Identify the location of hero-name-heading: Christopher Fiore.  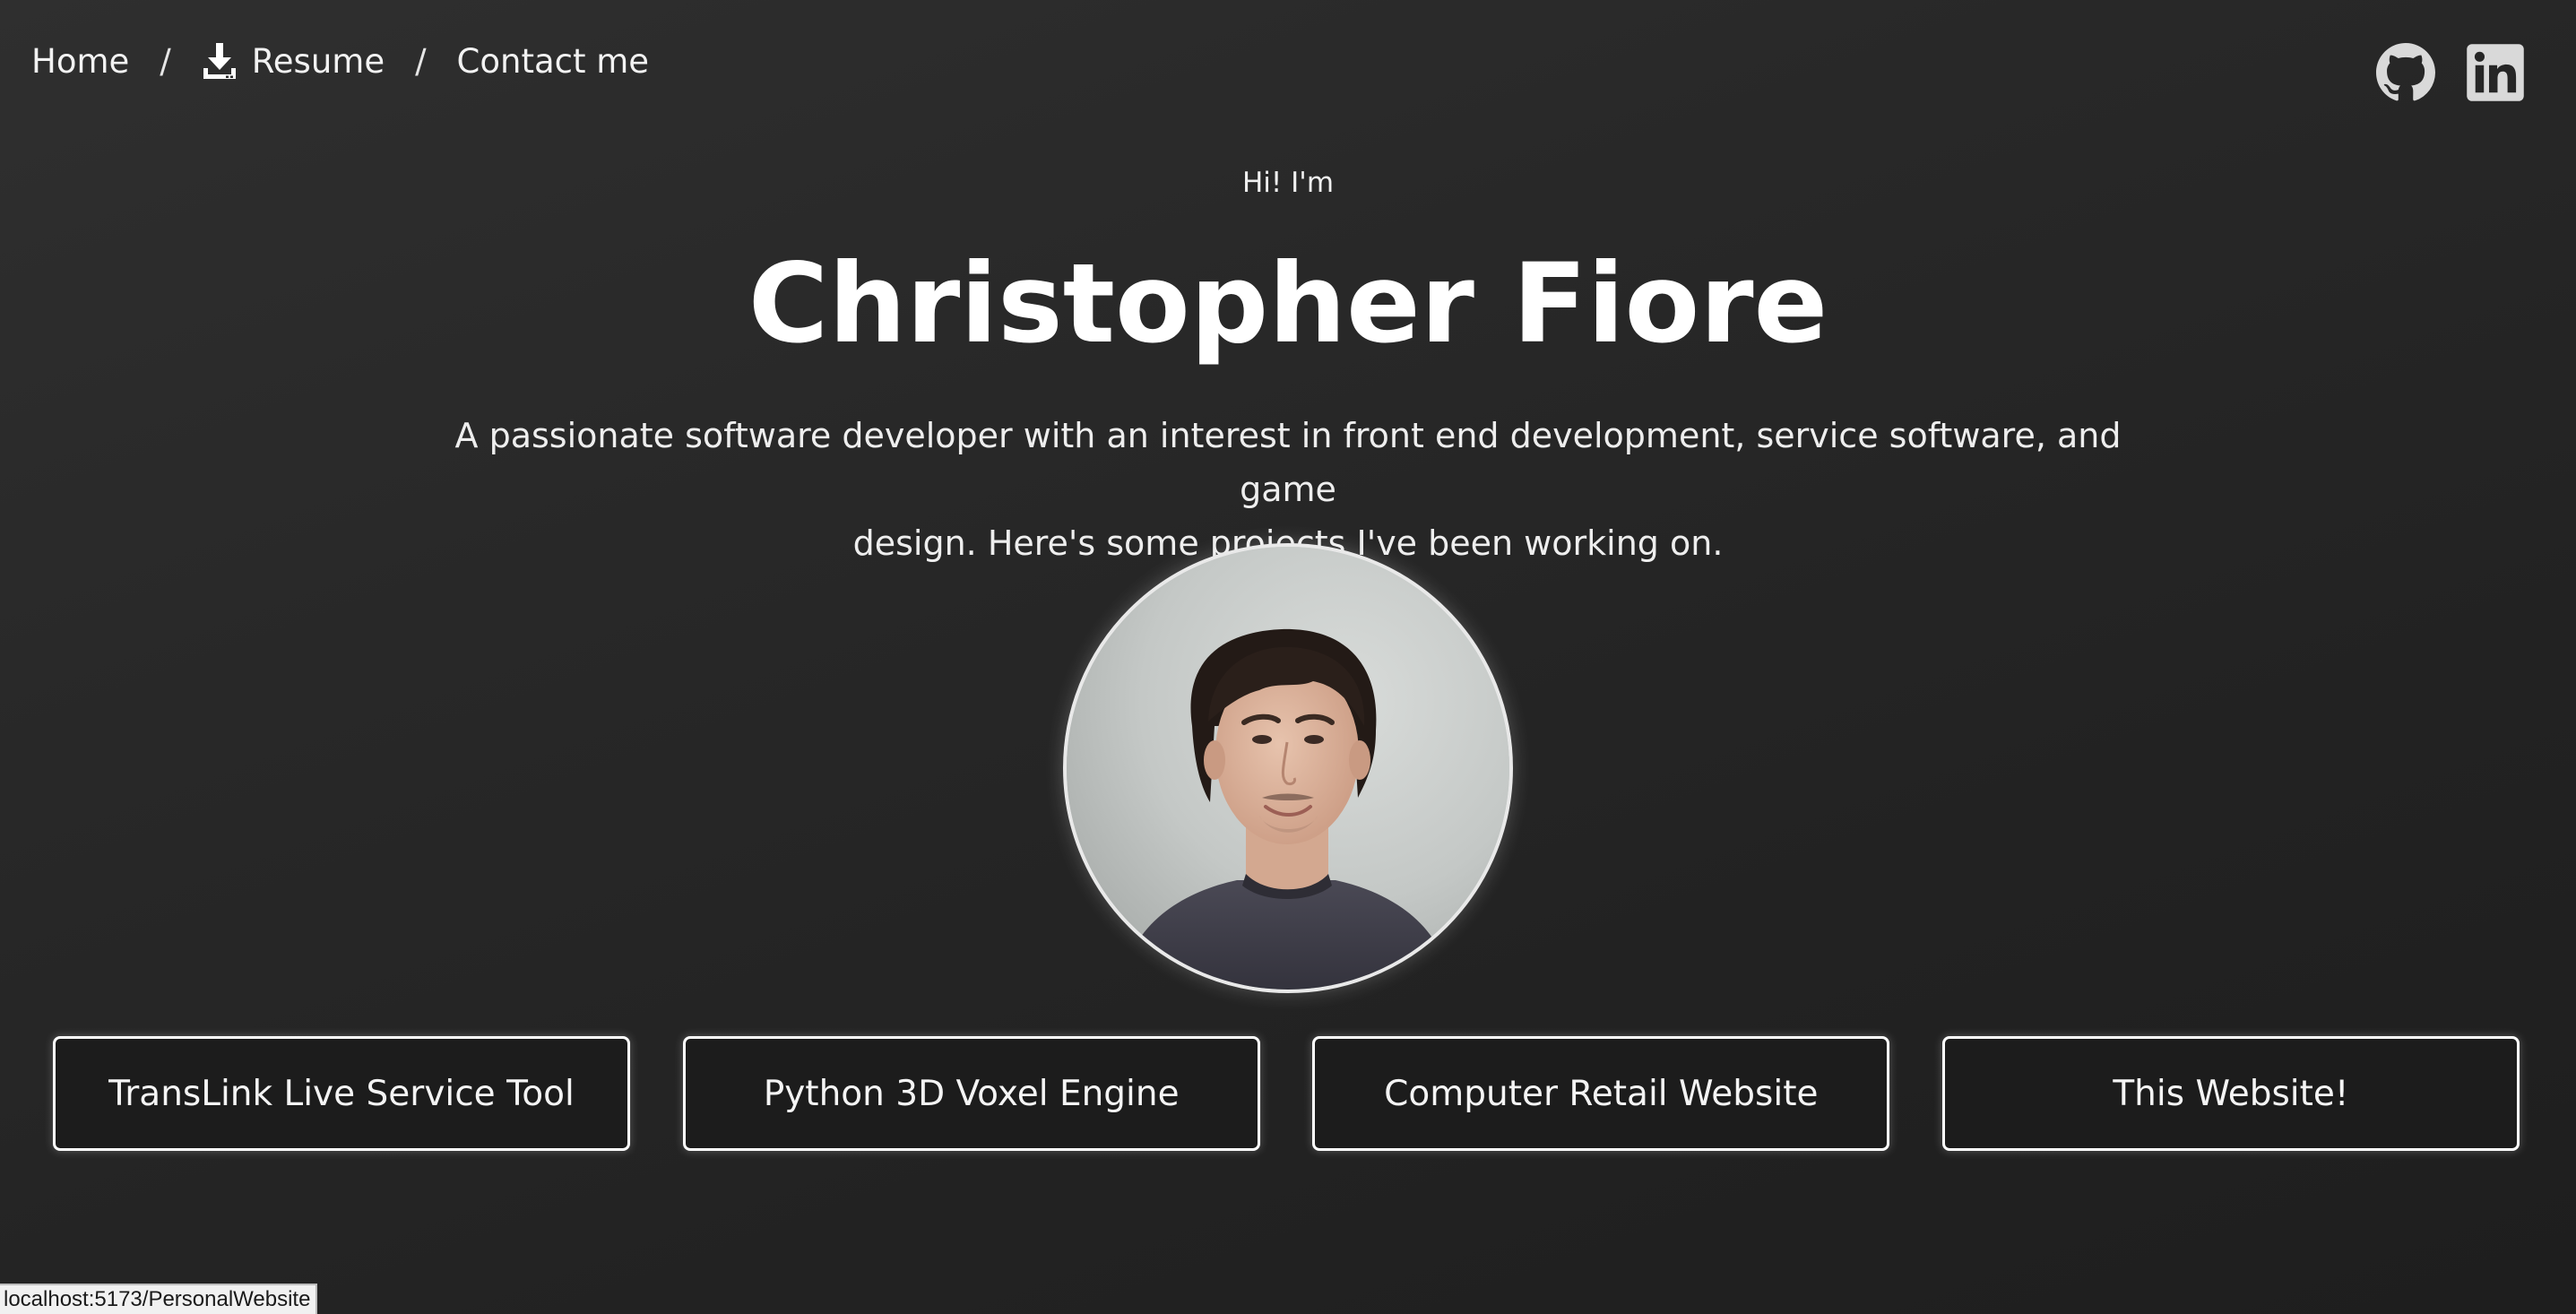
(1288, 303).